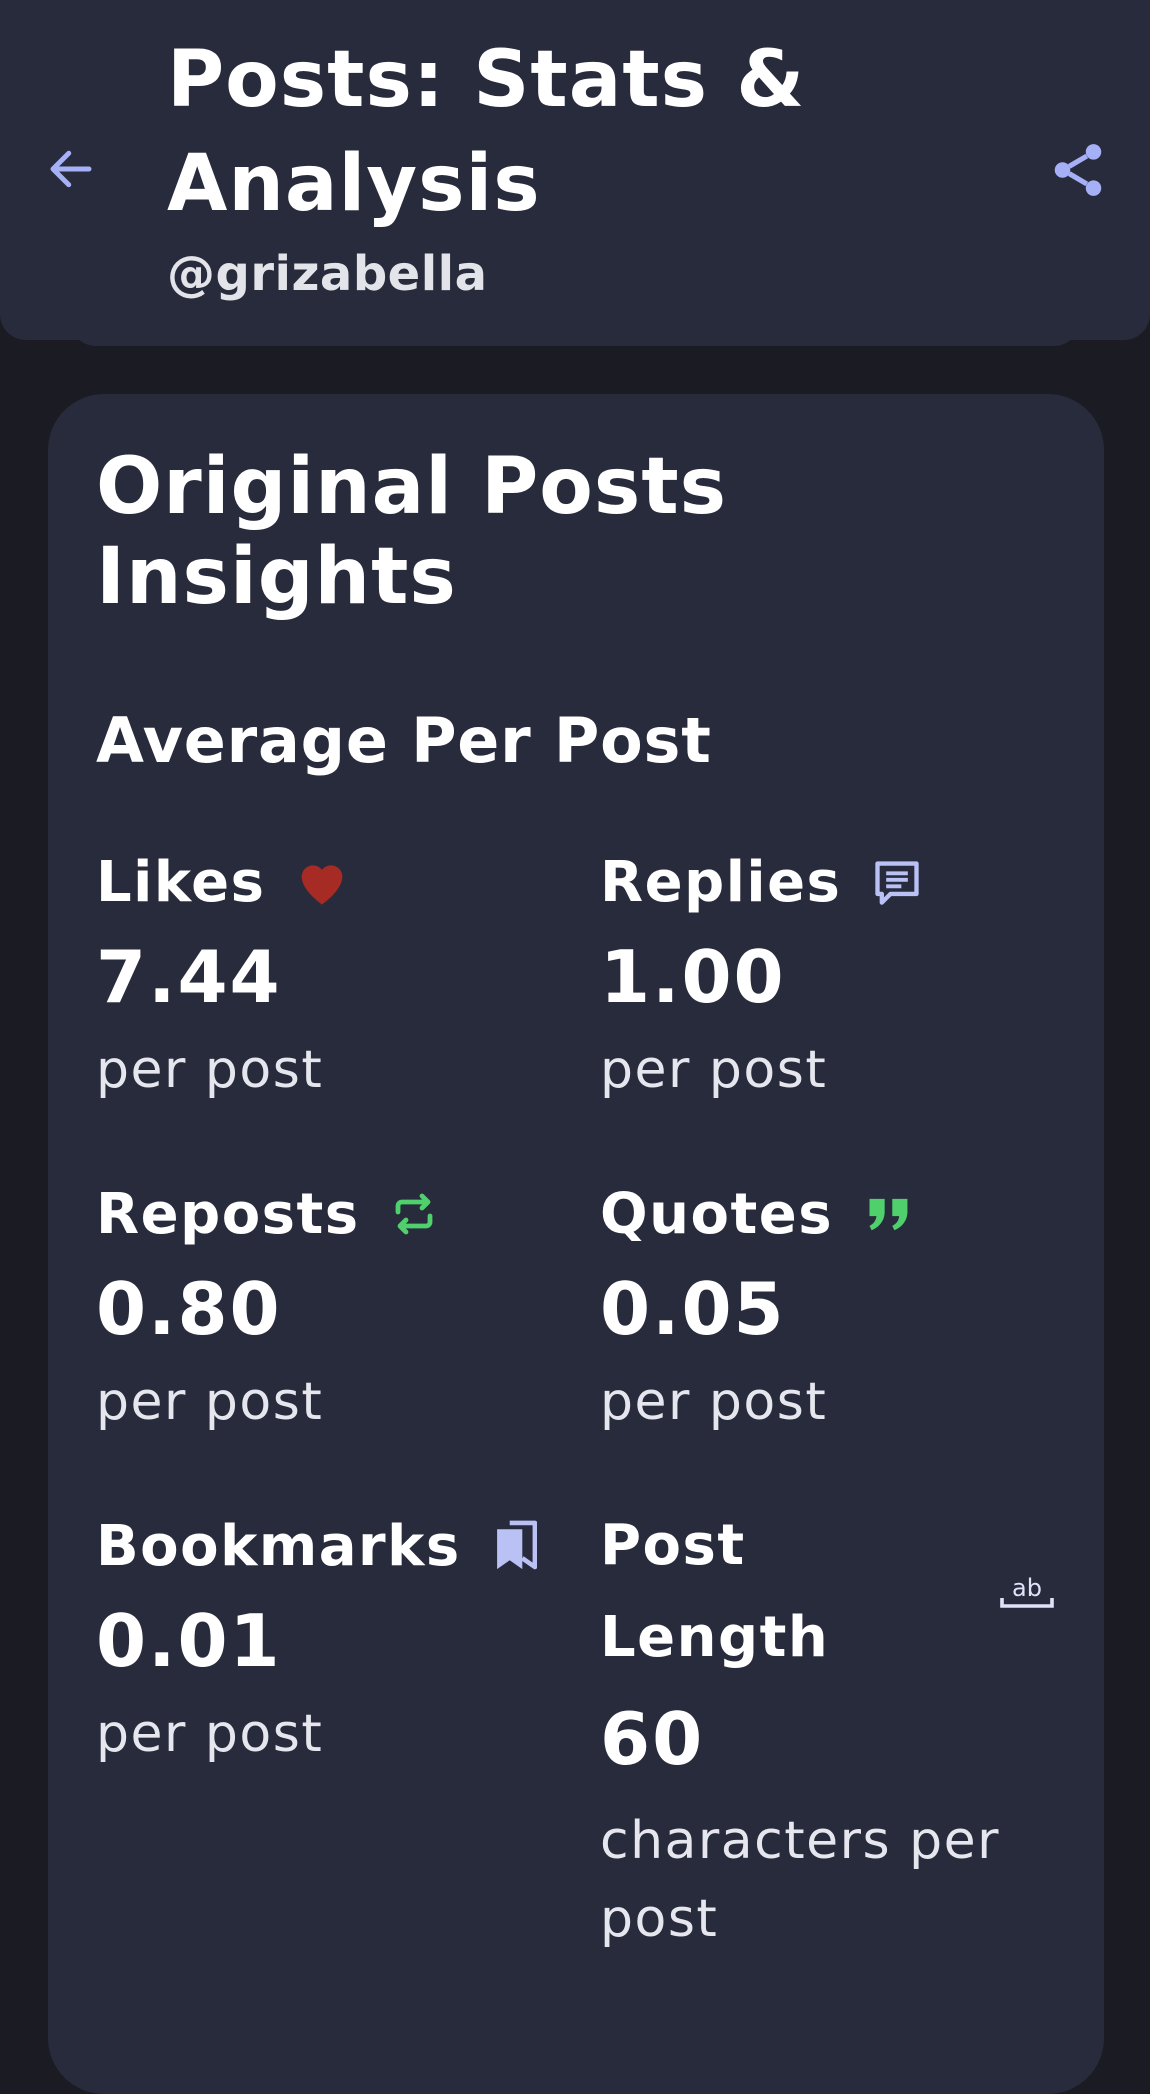 Image resolution: width=1150 pixels, height=2094 pixels. What do you see at coordinates (316, 1308) in the screenshot?
I see `stat-reposts: Reposts 0.80 per post` at bounding box center [316, 1308].